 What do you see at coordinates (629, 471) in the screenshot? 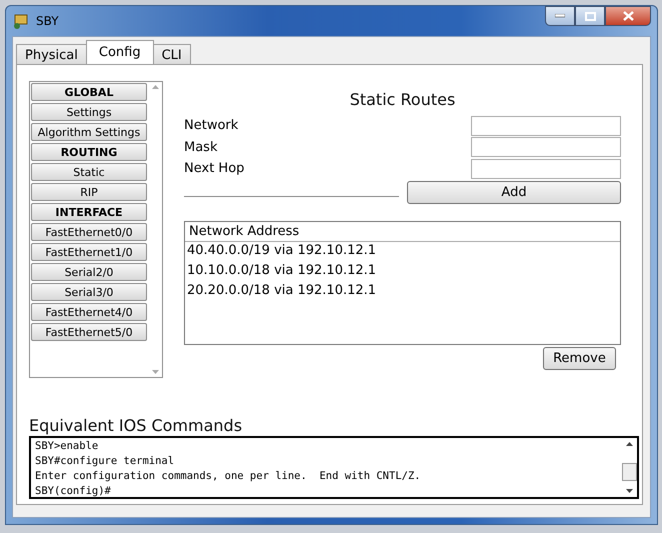
I see `scroll-thumb` at bounding box center [629, 471].